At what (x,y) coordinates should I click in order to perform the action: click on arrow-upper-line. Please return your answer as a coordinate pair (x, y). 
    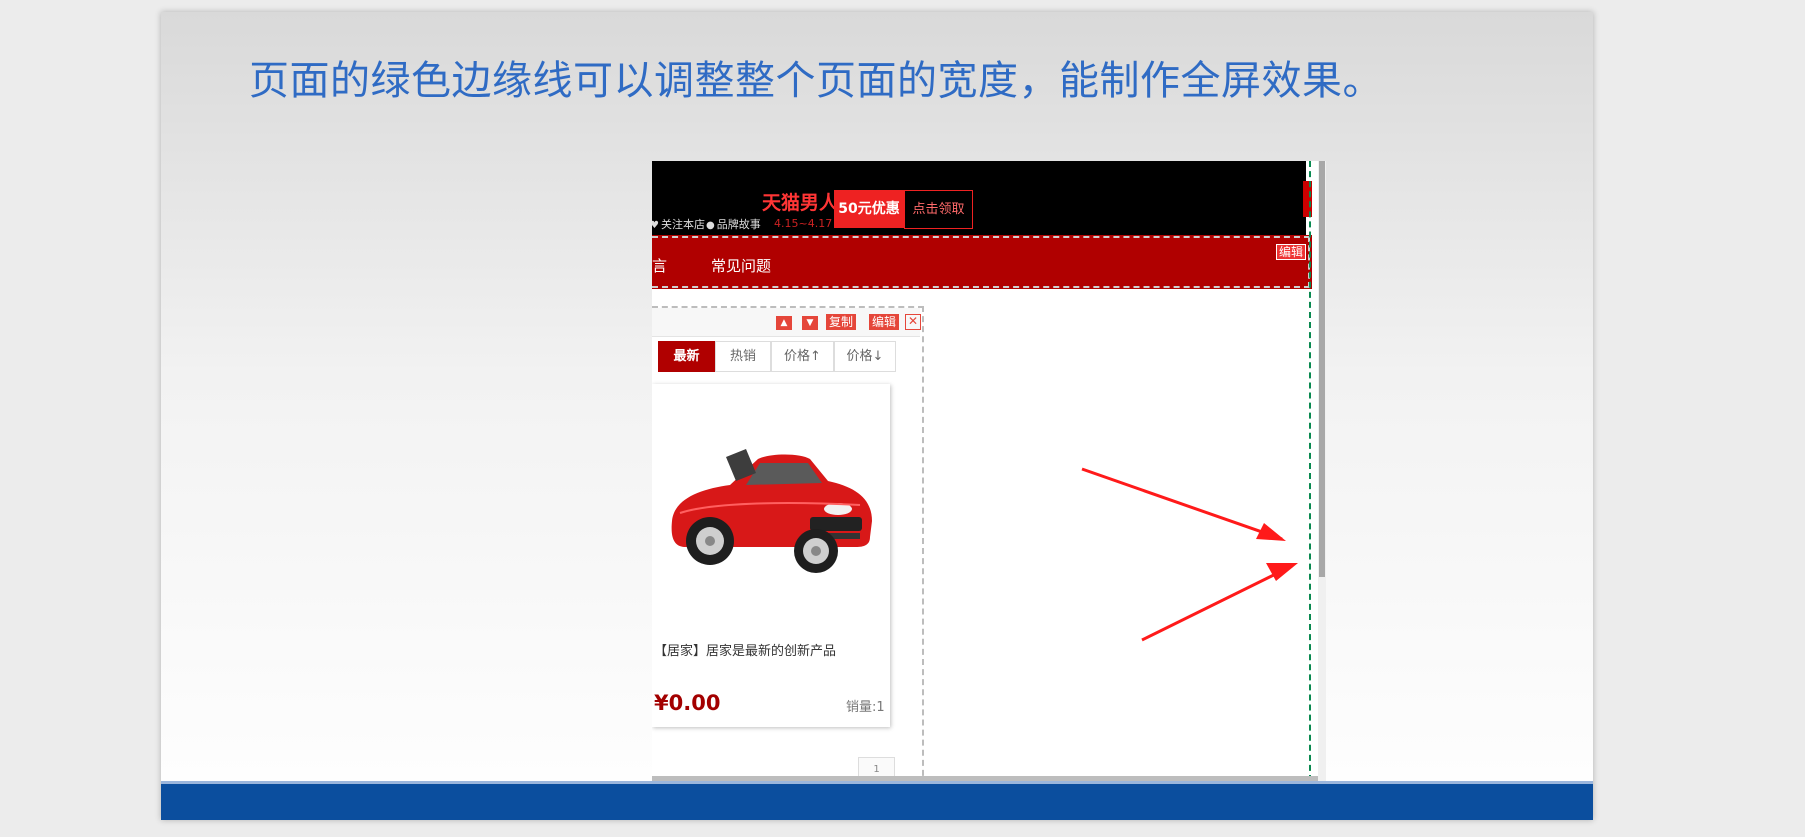
    Looking at the image, I should click on (1182, 504).